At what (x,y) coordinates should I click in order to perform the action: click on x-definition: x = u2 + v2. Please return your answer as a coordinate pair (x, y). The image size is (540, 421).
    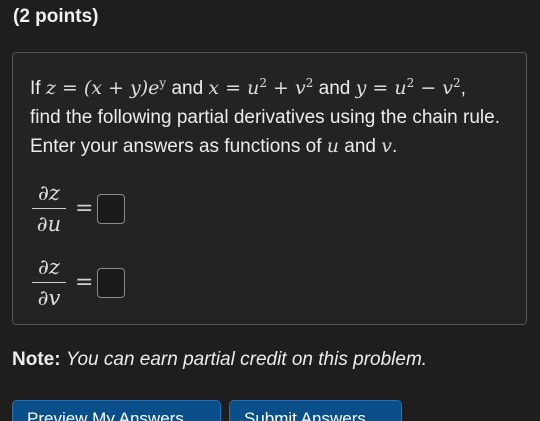
    Looking at the image, I should click on (261, 87).